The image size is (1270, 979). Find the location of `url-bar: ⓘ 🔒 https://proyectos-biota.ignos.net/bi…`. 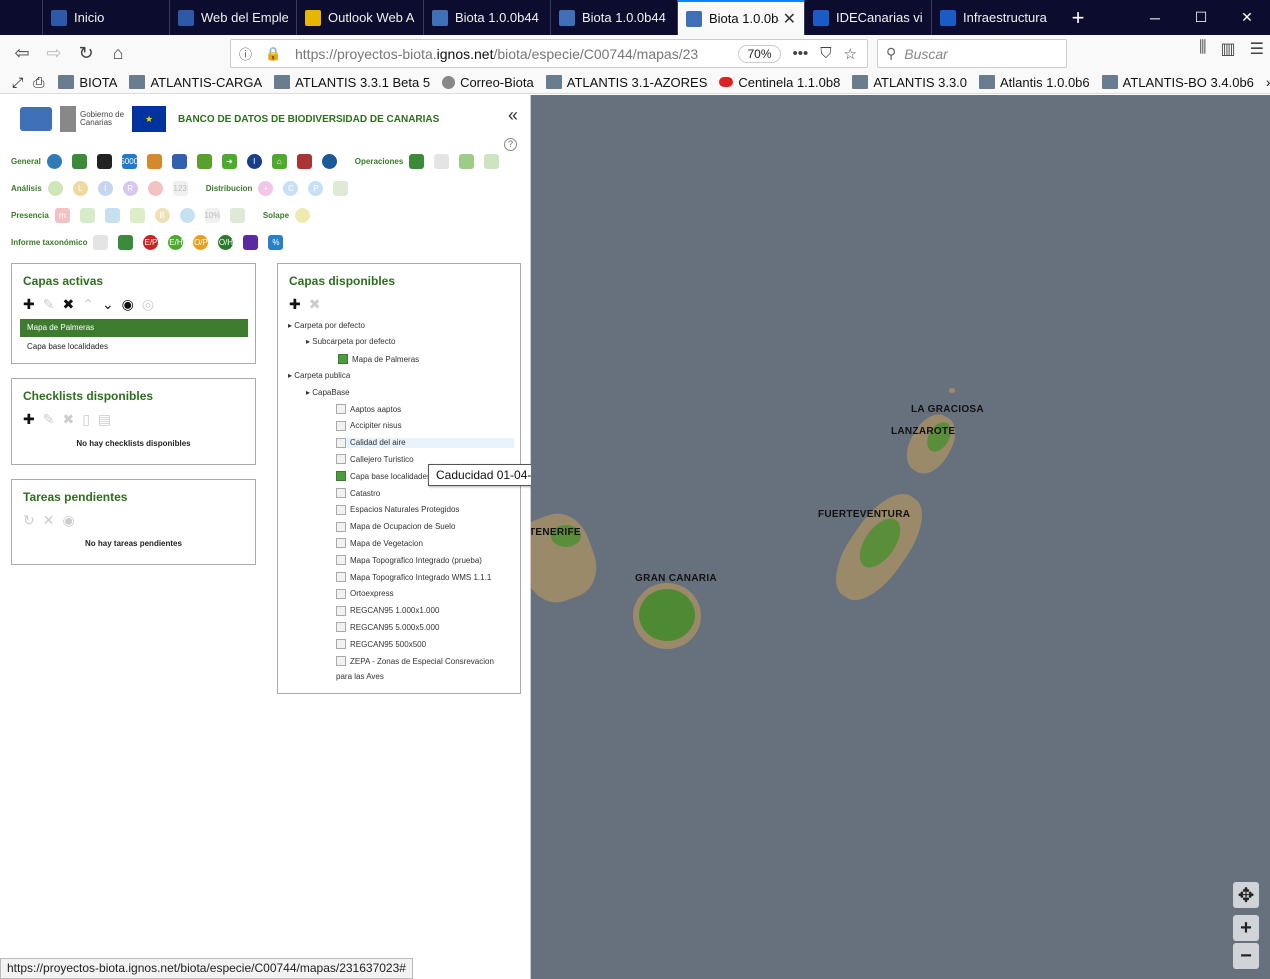

url-bar: ⓘ 🔒 https://proyectos-biota.ignos.net/bi… is located at coordinates (549, 53).